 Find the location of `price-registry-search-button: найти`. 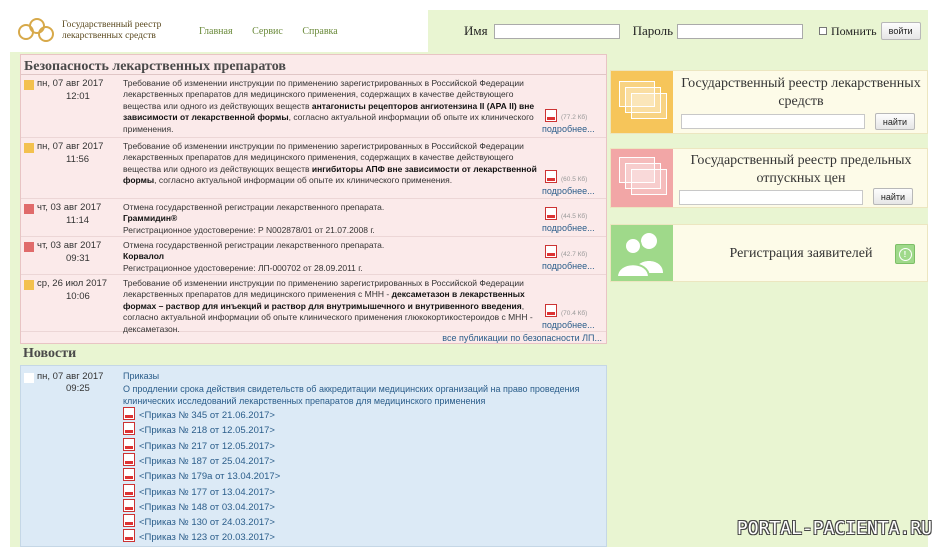

price-registry-search-button: найти is located at coordinates (893, 196).